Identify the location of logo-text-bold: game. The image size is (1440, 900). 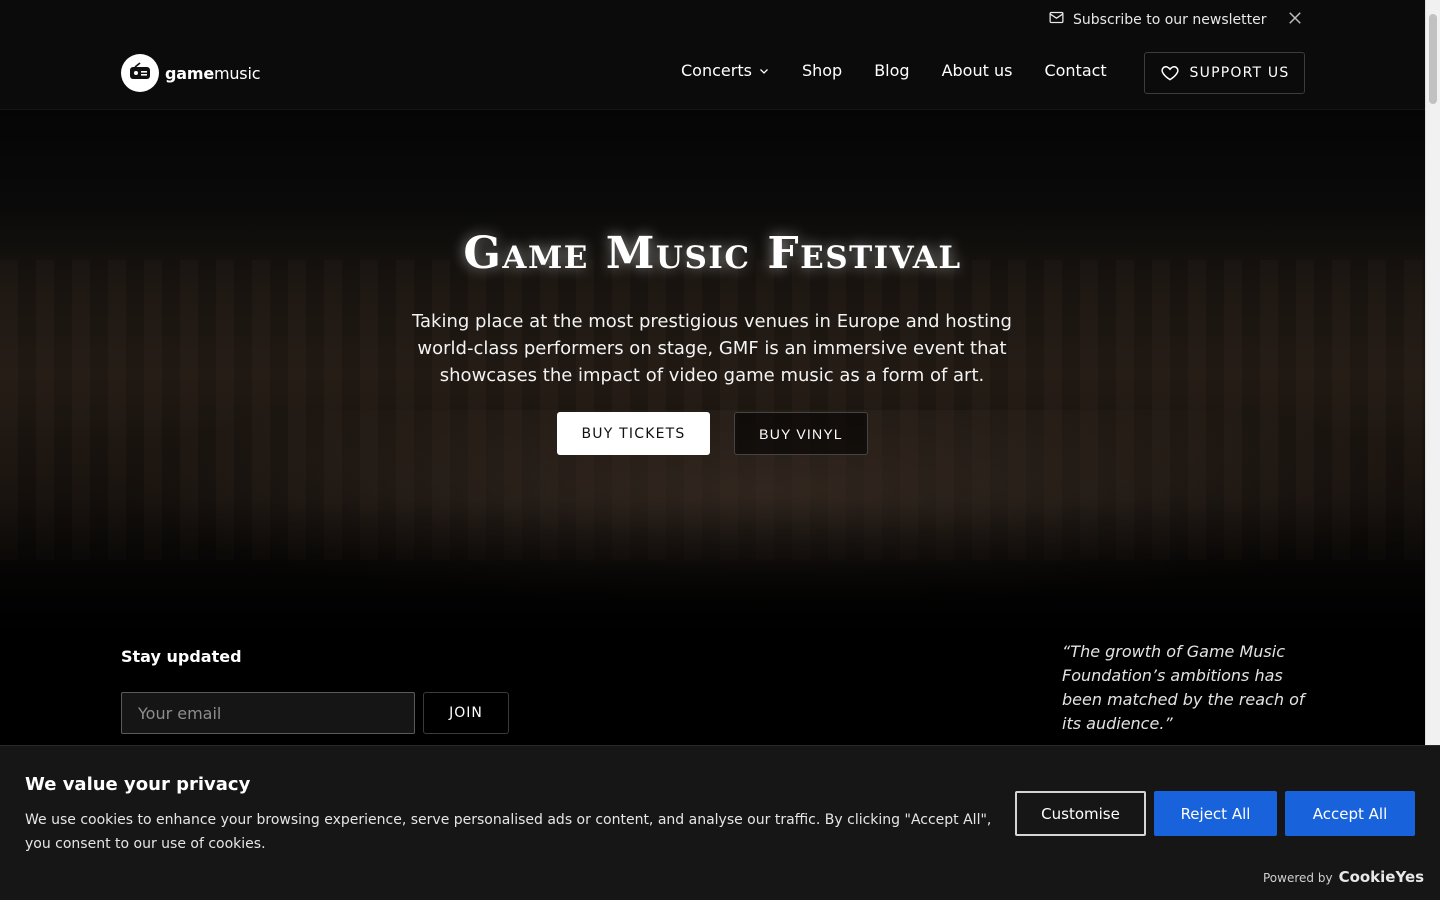
(189, 73).